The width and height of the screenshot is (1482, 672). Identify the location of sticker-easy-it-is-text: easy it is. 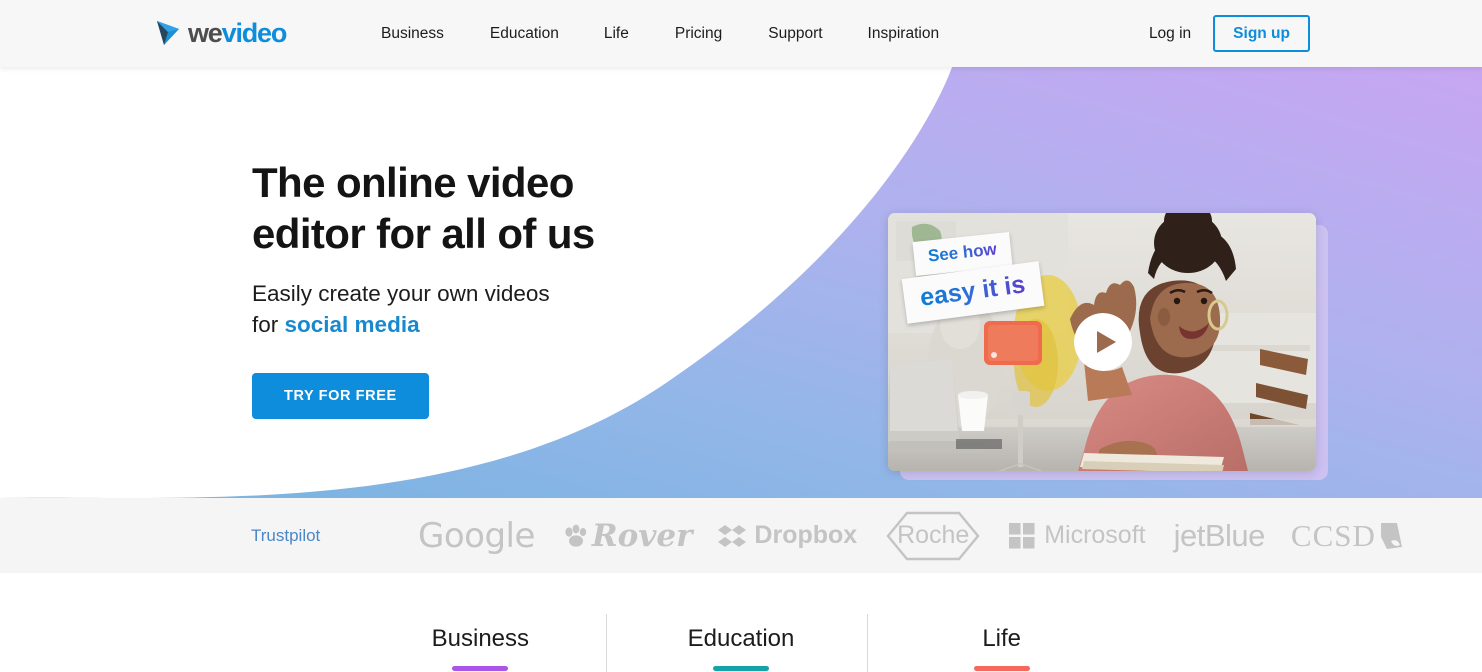
(972, 291).